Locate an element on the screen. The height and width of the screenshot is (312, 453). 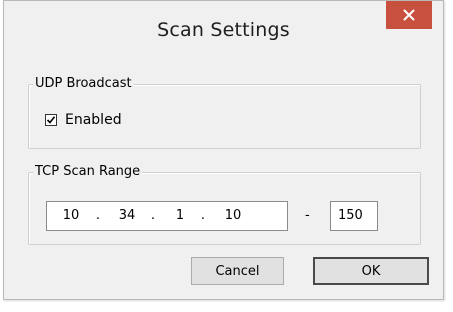
enabled-checkbox-row: Enabled is located at coordinates (83, 120).